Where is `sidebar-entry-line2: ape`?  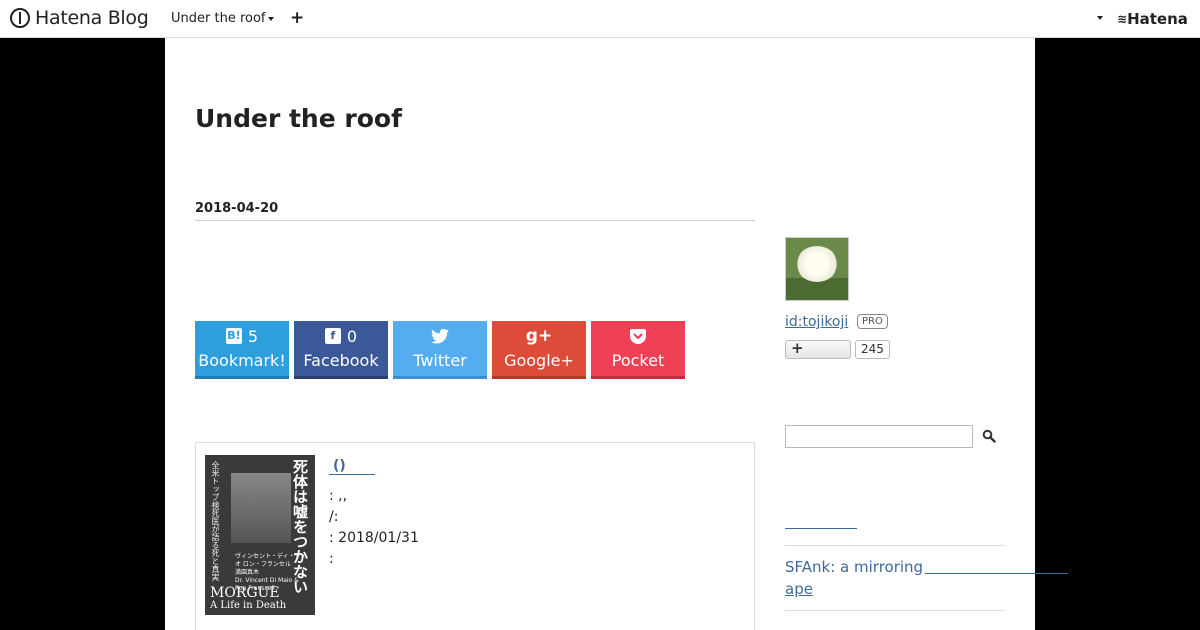 sidebar-entry-line2: ape is located at coordinates (799, 589).